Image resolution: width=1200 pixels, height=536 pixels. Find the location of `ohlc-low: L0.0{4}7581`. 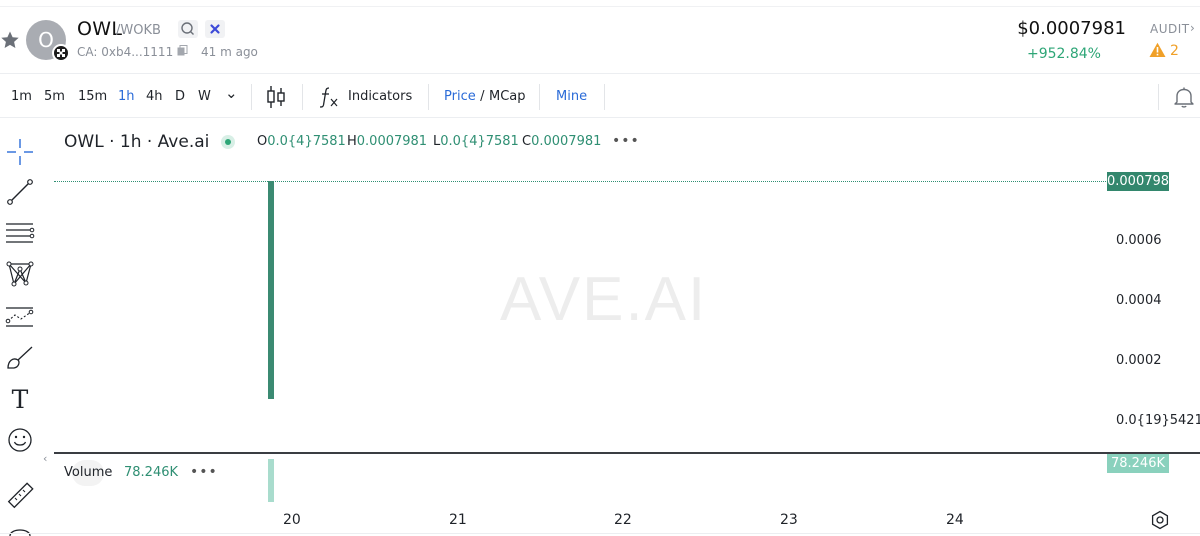

ohlc-low: L0.0{4}7581 is located at coordinates (476, 141).